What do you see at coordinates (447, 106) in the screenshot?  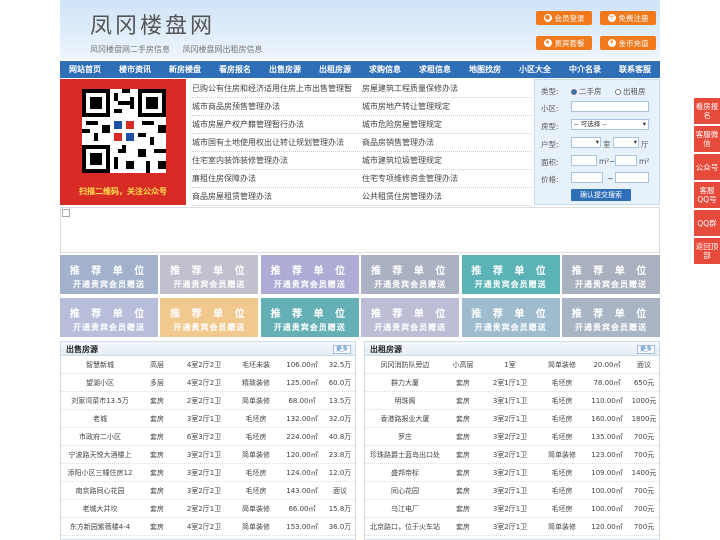 I see `policy-link: 城市房地产转让管理规定` at bounding box center [447, 106].